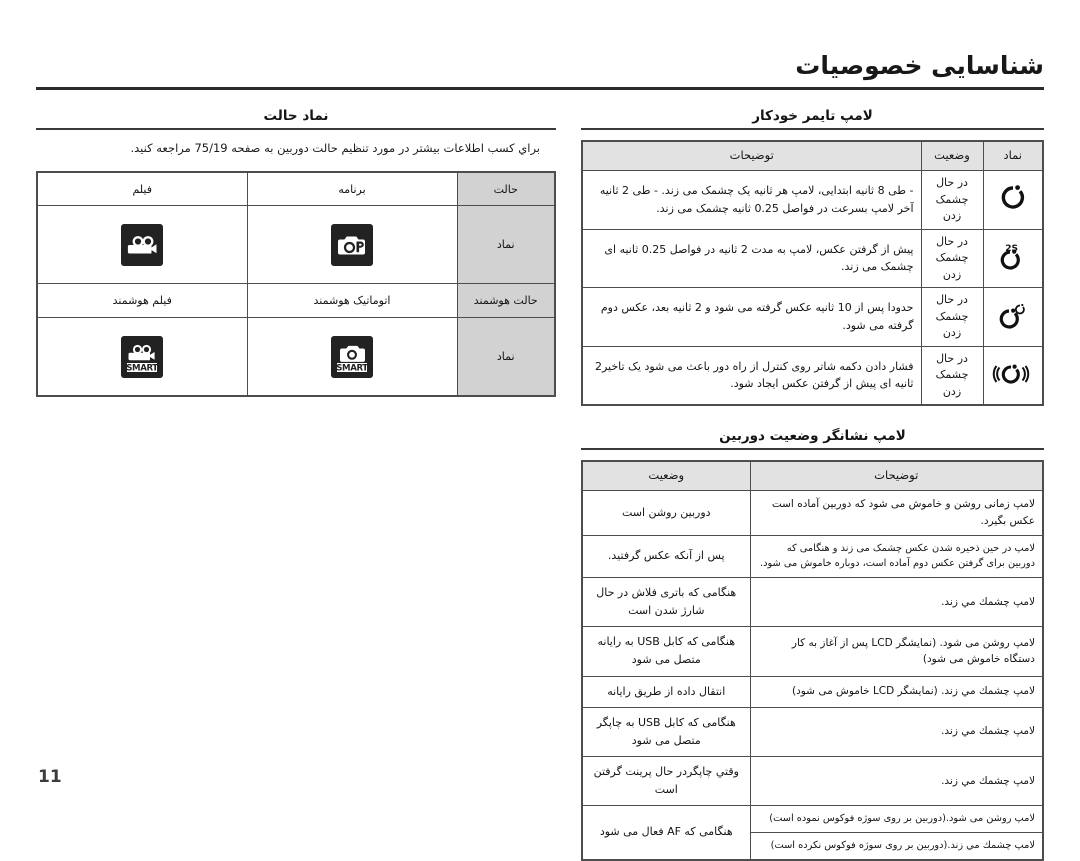 Image resolution: width=1080 pixels, height=861 pixels. Describe the element at coordinates (666, 731) in the screenshot. I see `lamp-state: هنگامی که کابل USB به چاپگر متصل می شود` at that location.